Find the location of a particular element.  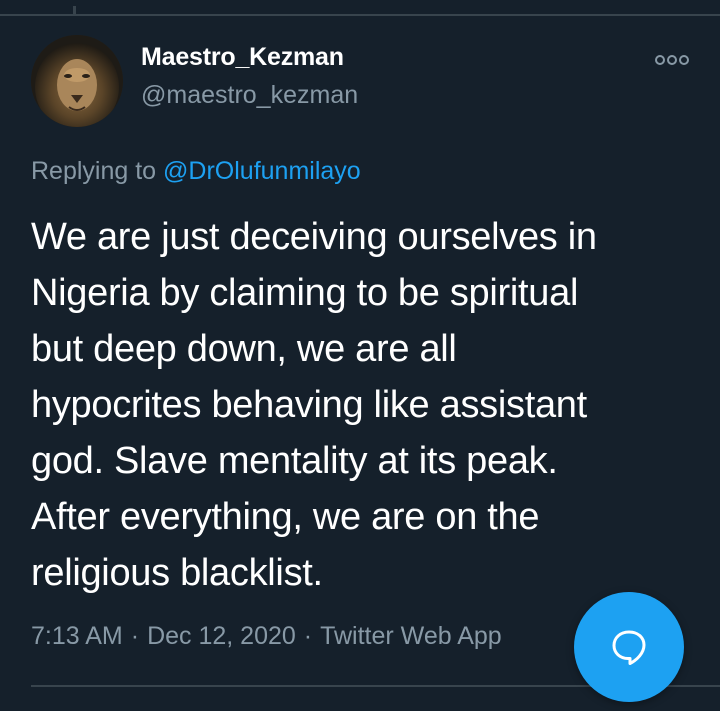

replying-to-mention: @DrOlufunmilayo is located at coordinates (262, 171).